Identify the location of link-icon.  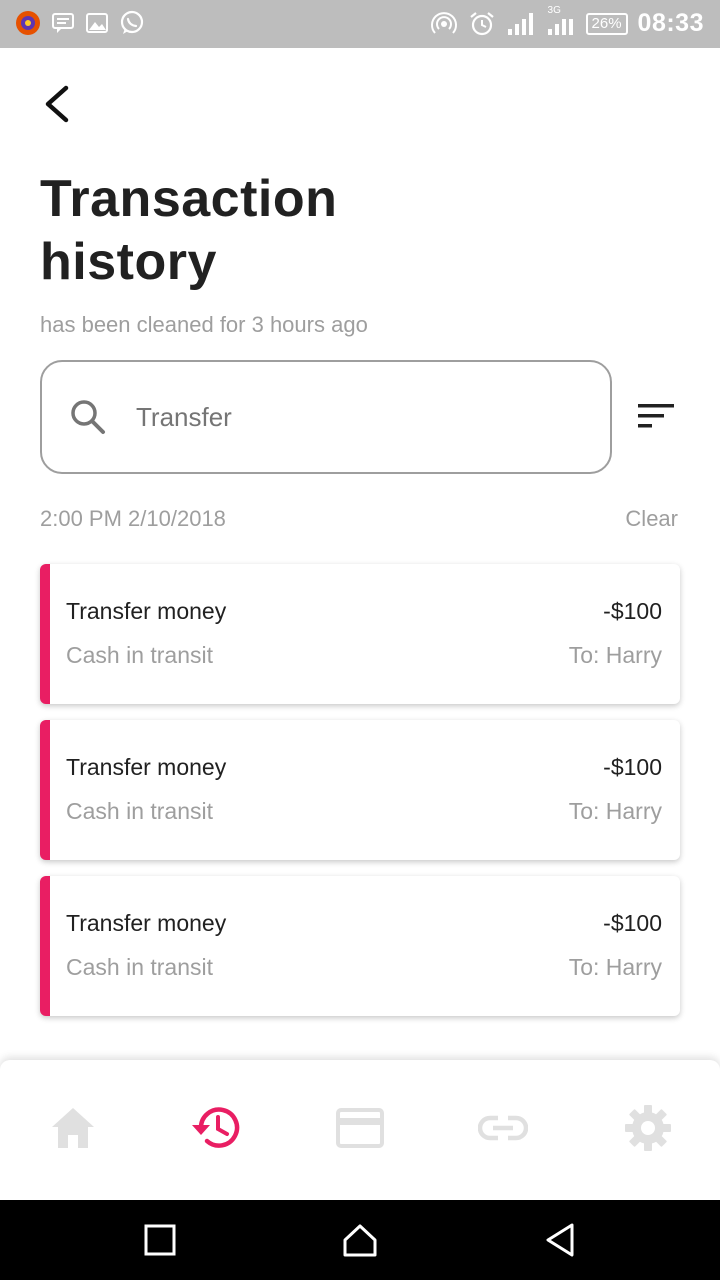
(503, 1128).